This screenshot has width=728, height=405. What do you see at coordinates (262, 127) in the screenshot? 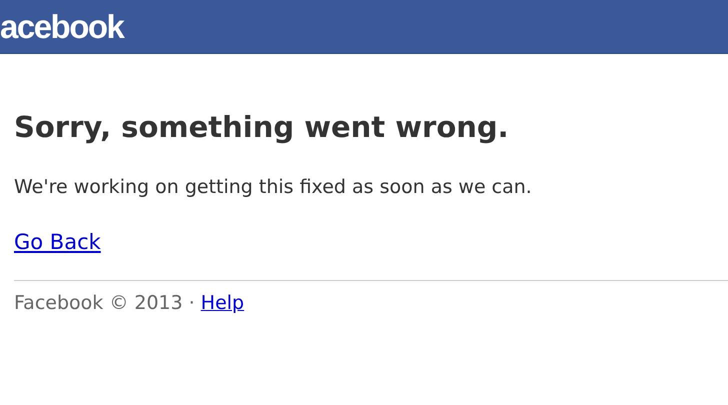
I see `error-title: Sorry, something went wrong.` at bounding box center [262, 127].